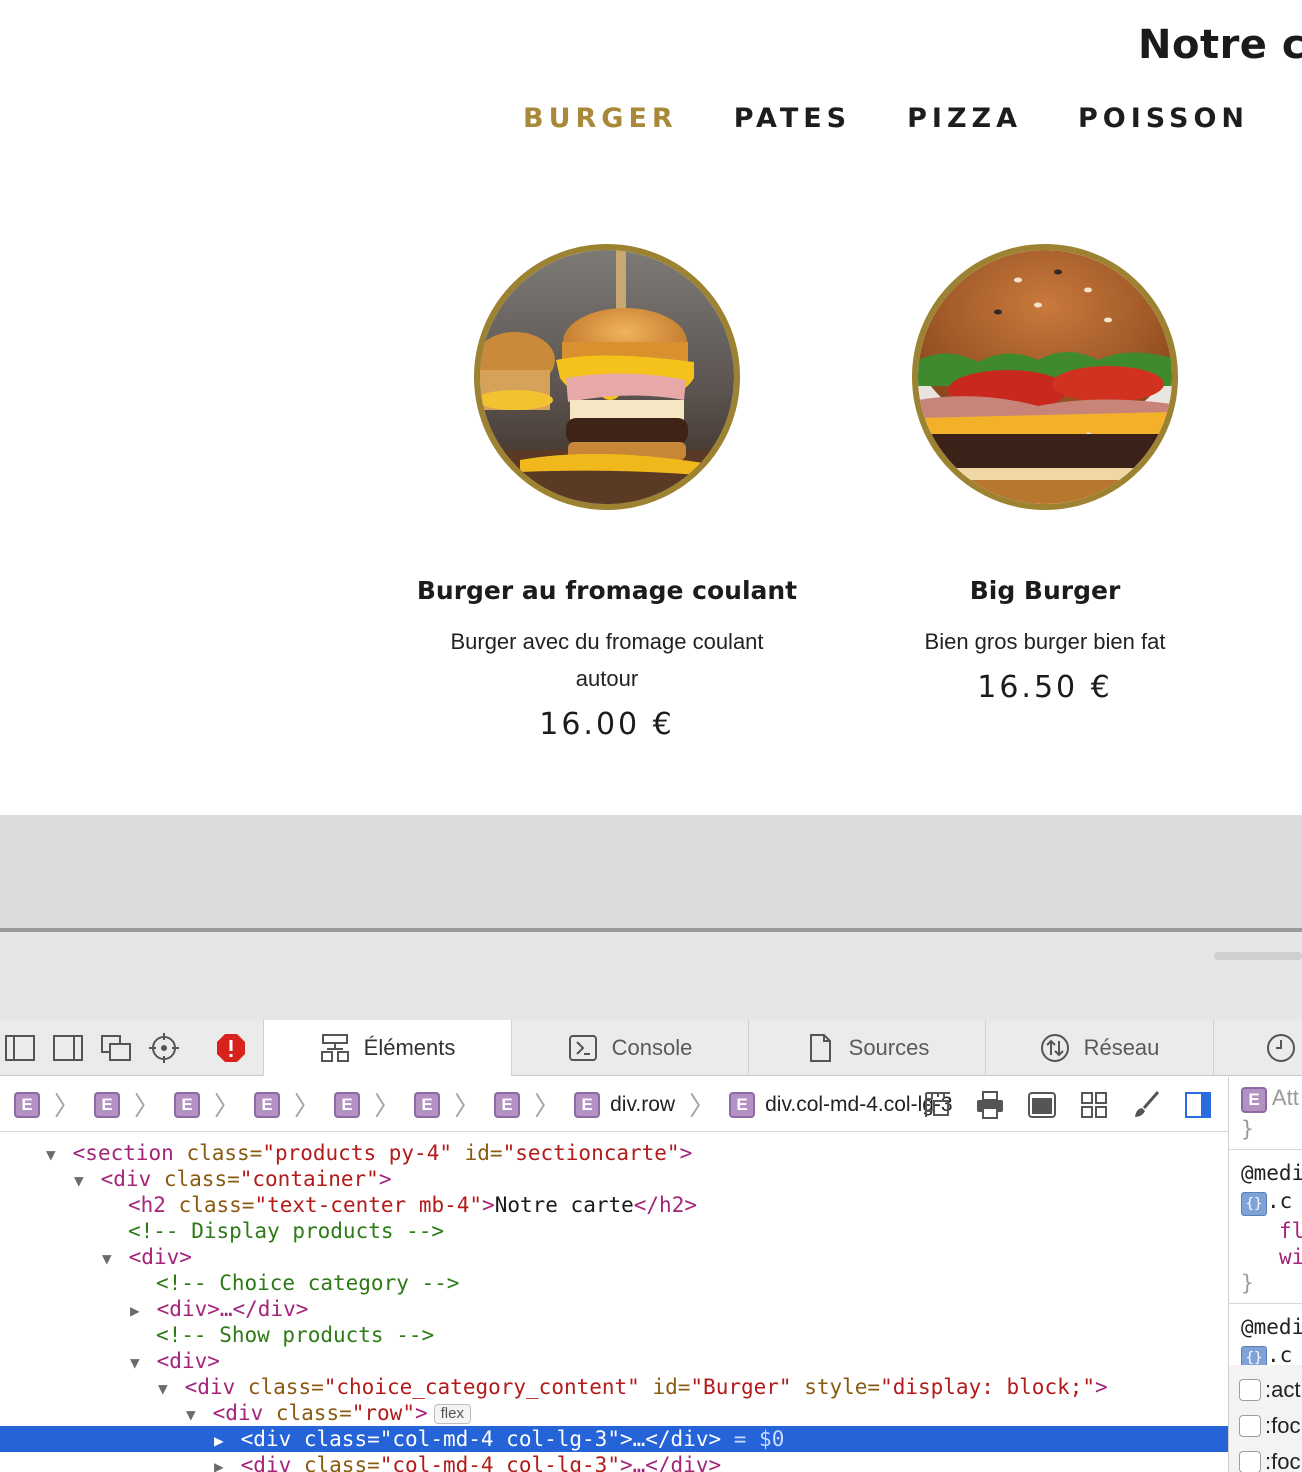  I want to click on tag-end: </h2>, so click(665, 1205).